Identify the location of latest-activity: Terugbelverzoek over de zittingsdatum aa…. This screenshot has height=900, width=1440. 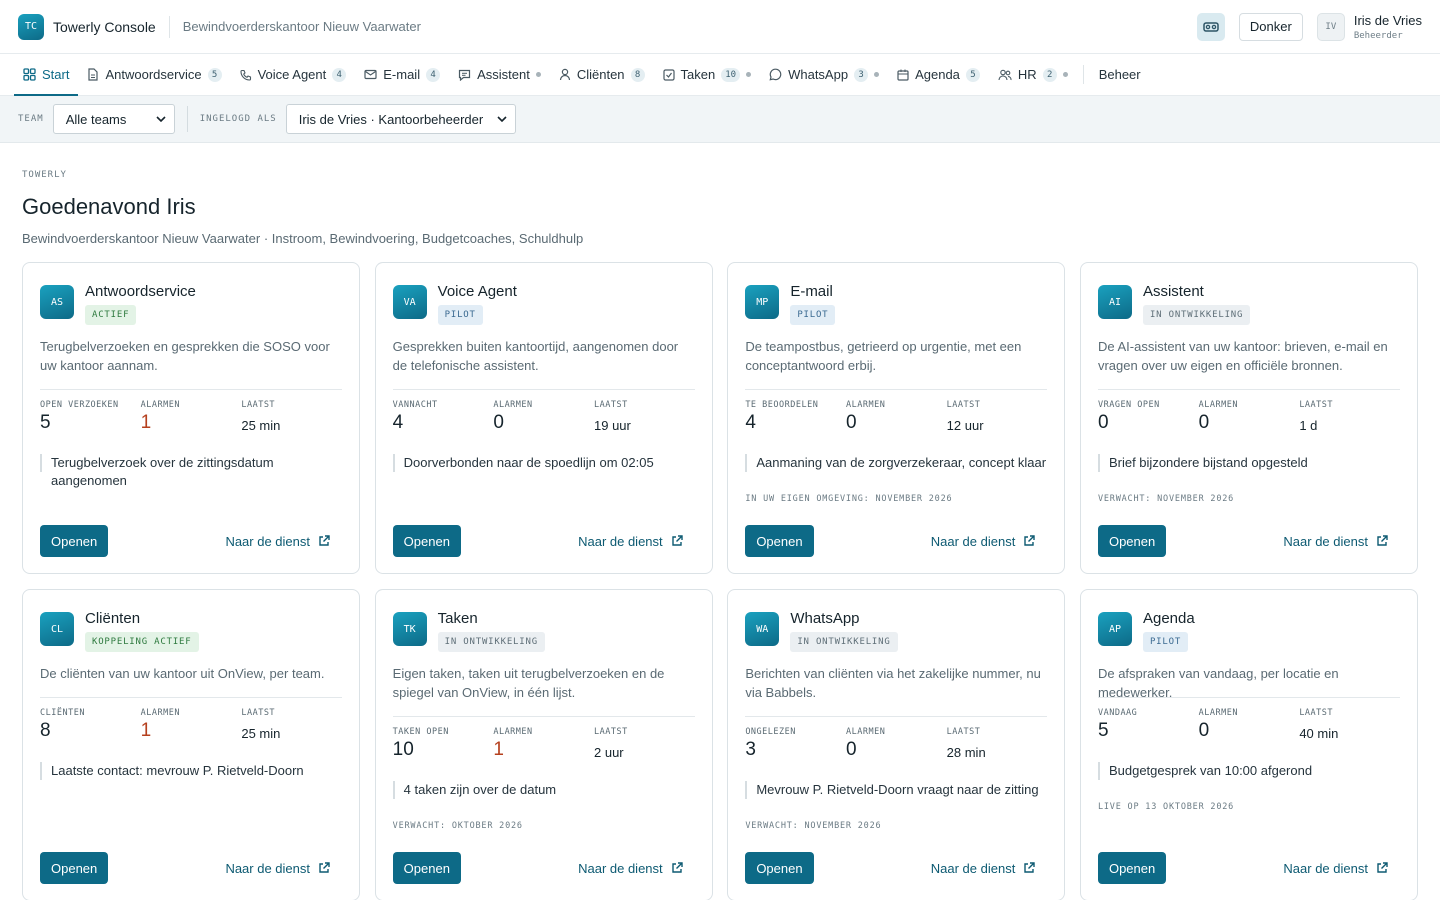
(191, 471).